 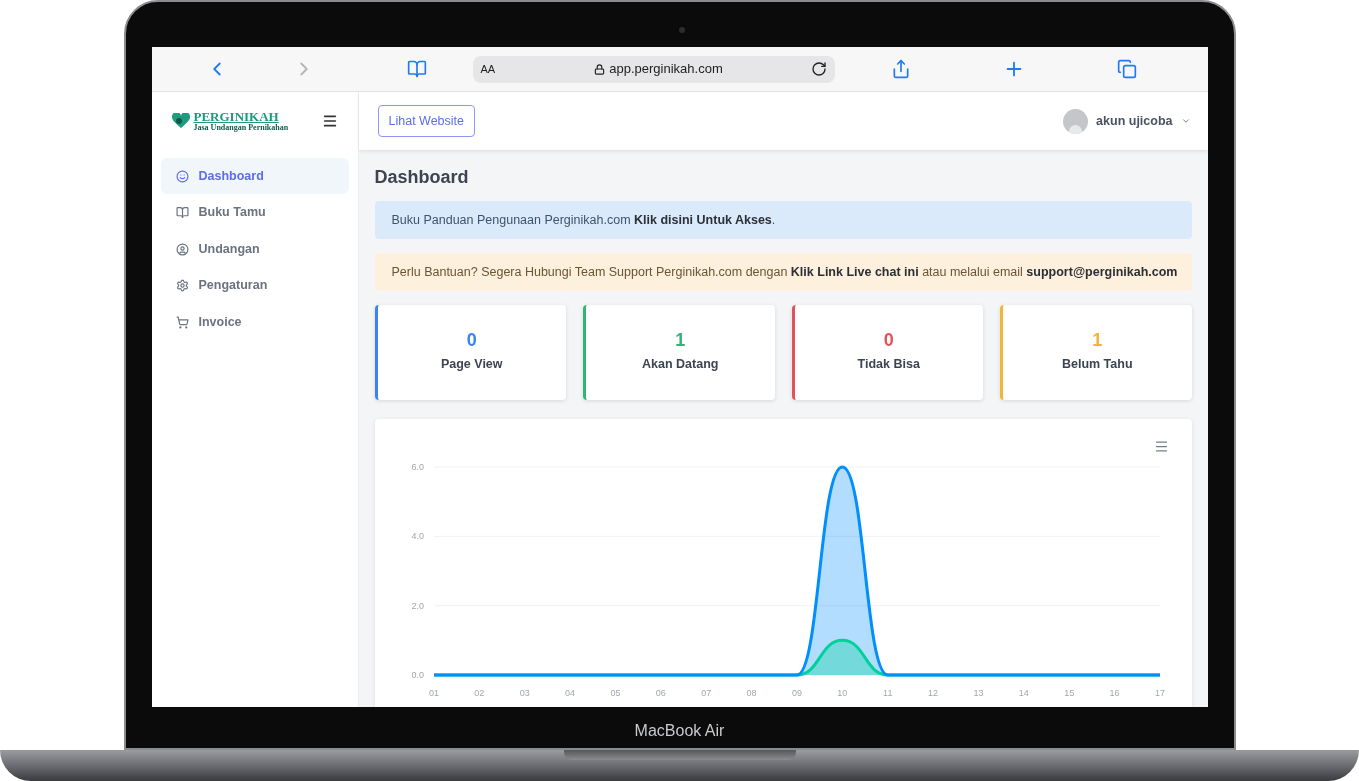 I want to click on stat-label: Tidak Bisa, so click(x=888, y=365).